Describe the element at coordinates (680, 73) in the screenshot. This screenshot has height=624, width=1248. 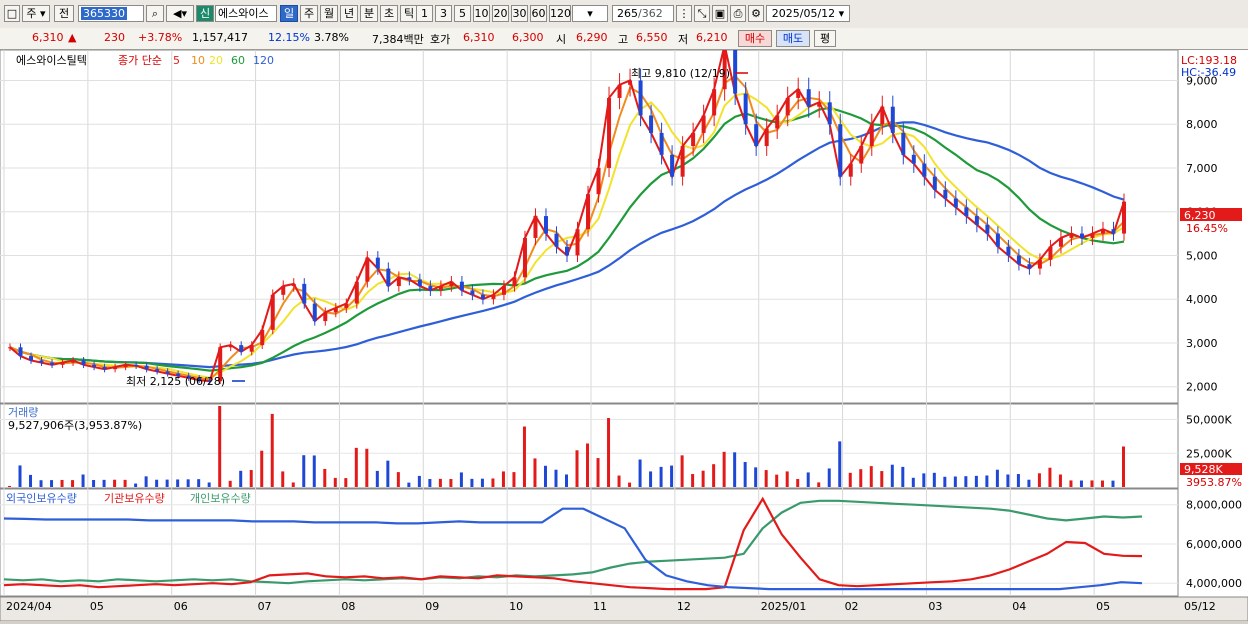
I see `high-label: 최고 9,810 (12/19)` at that location.